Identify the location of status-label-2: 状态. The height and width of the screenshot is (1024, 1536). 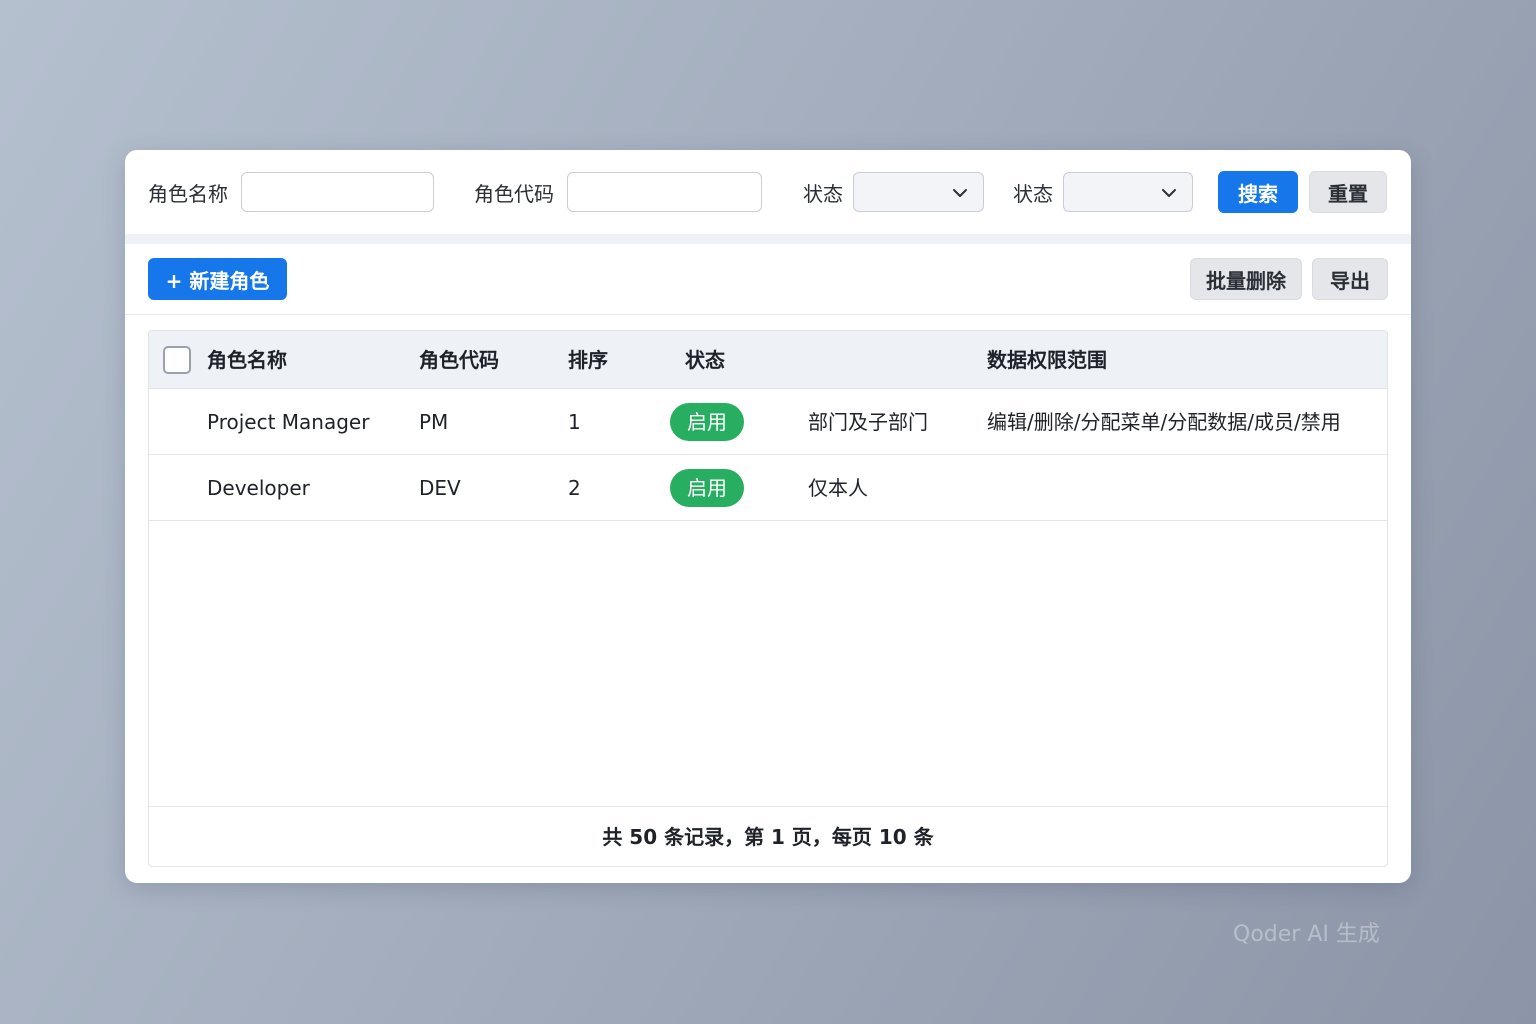
(1033, 193).